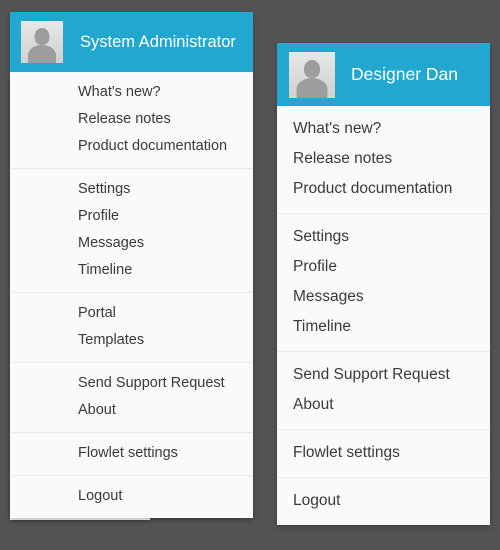 Image resolution: width=500 pixels, height=550 pixels. What do you see at coordinates (158, 41) in the screenshot?
I see `user-name-label: System Administrator` at bounding box center [158, 41].